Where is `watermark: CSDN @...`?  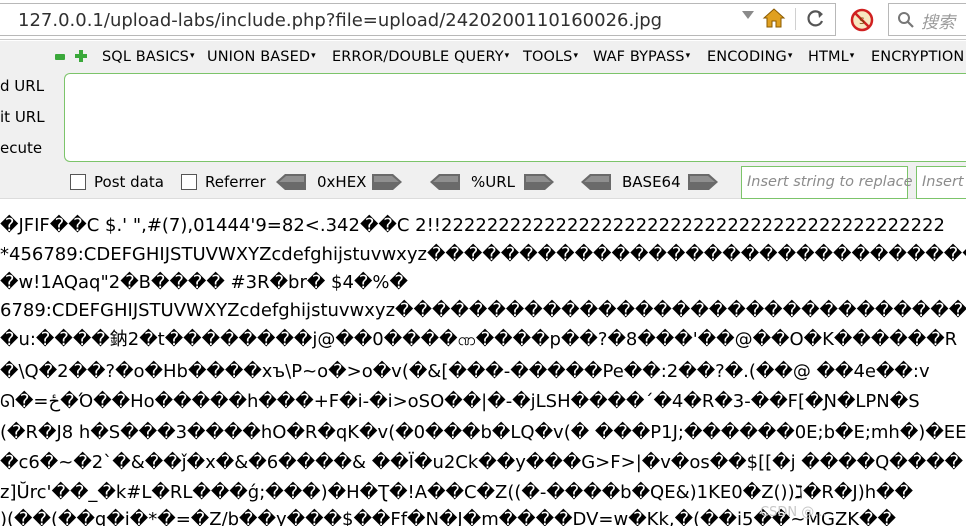
watermark: CSDN @... is located at coordinates (793, 512).